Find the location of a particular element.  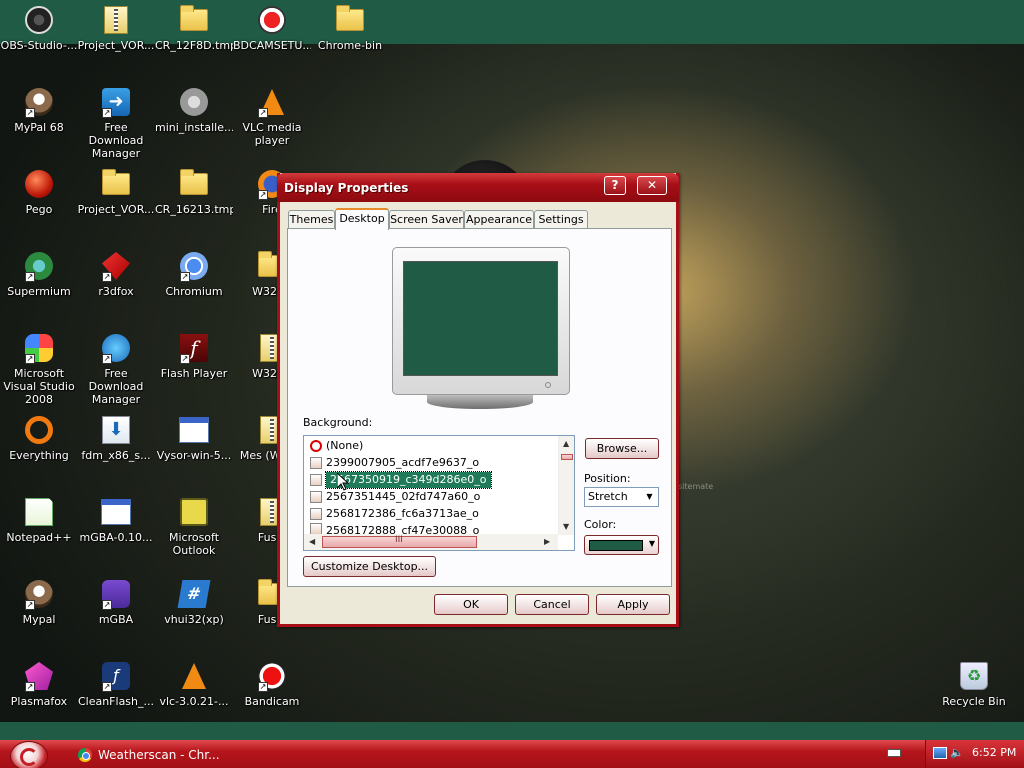

desktop-icon-notepadpp: Notepad++ is located at coordinates (39, 520).